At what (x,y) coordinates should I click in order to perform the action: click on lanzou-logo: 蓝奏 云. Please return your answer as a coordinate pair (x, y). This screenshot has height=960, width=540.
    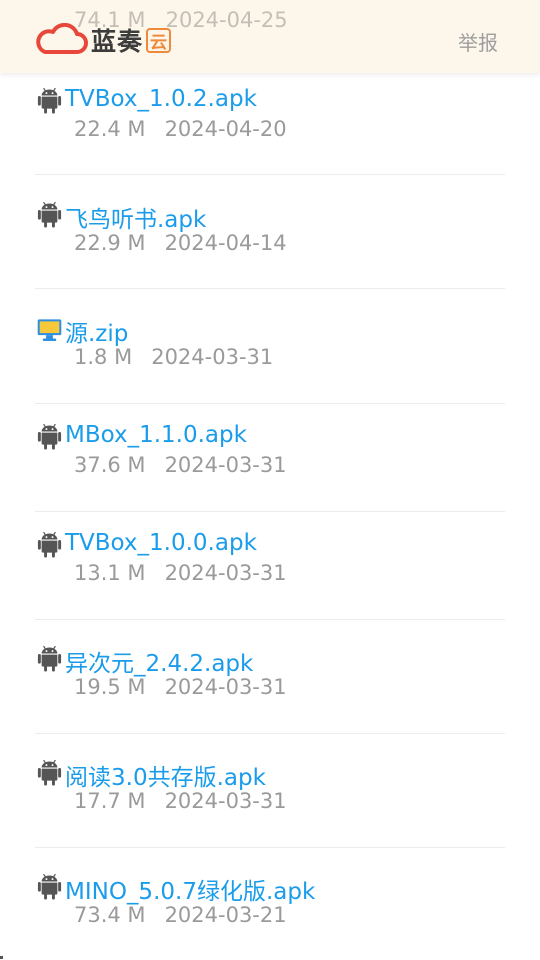
    Looking at the image, I should click on (102, 40).